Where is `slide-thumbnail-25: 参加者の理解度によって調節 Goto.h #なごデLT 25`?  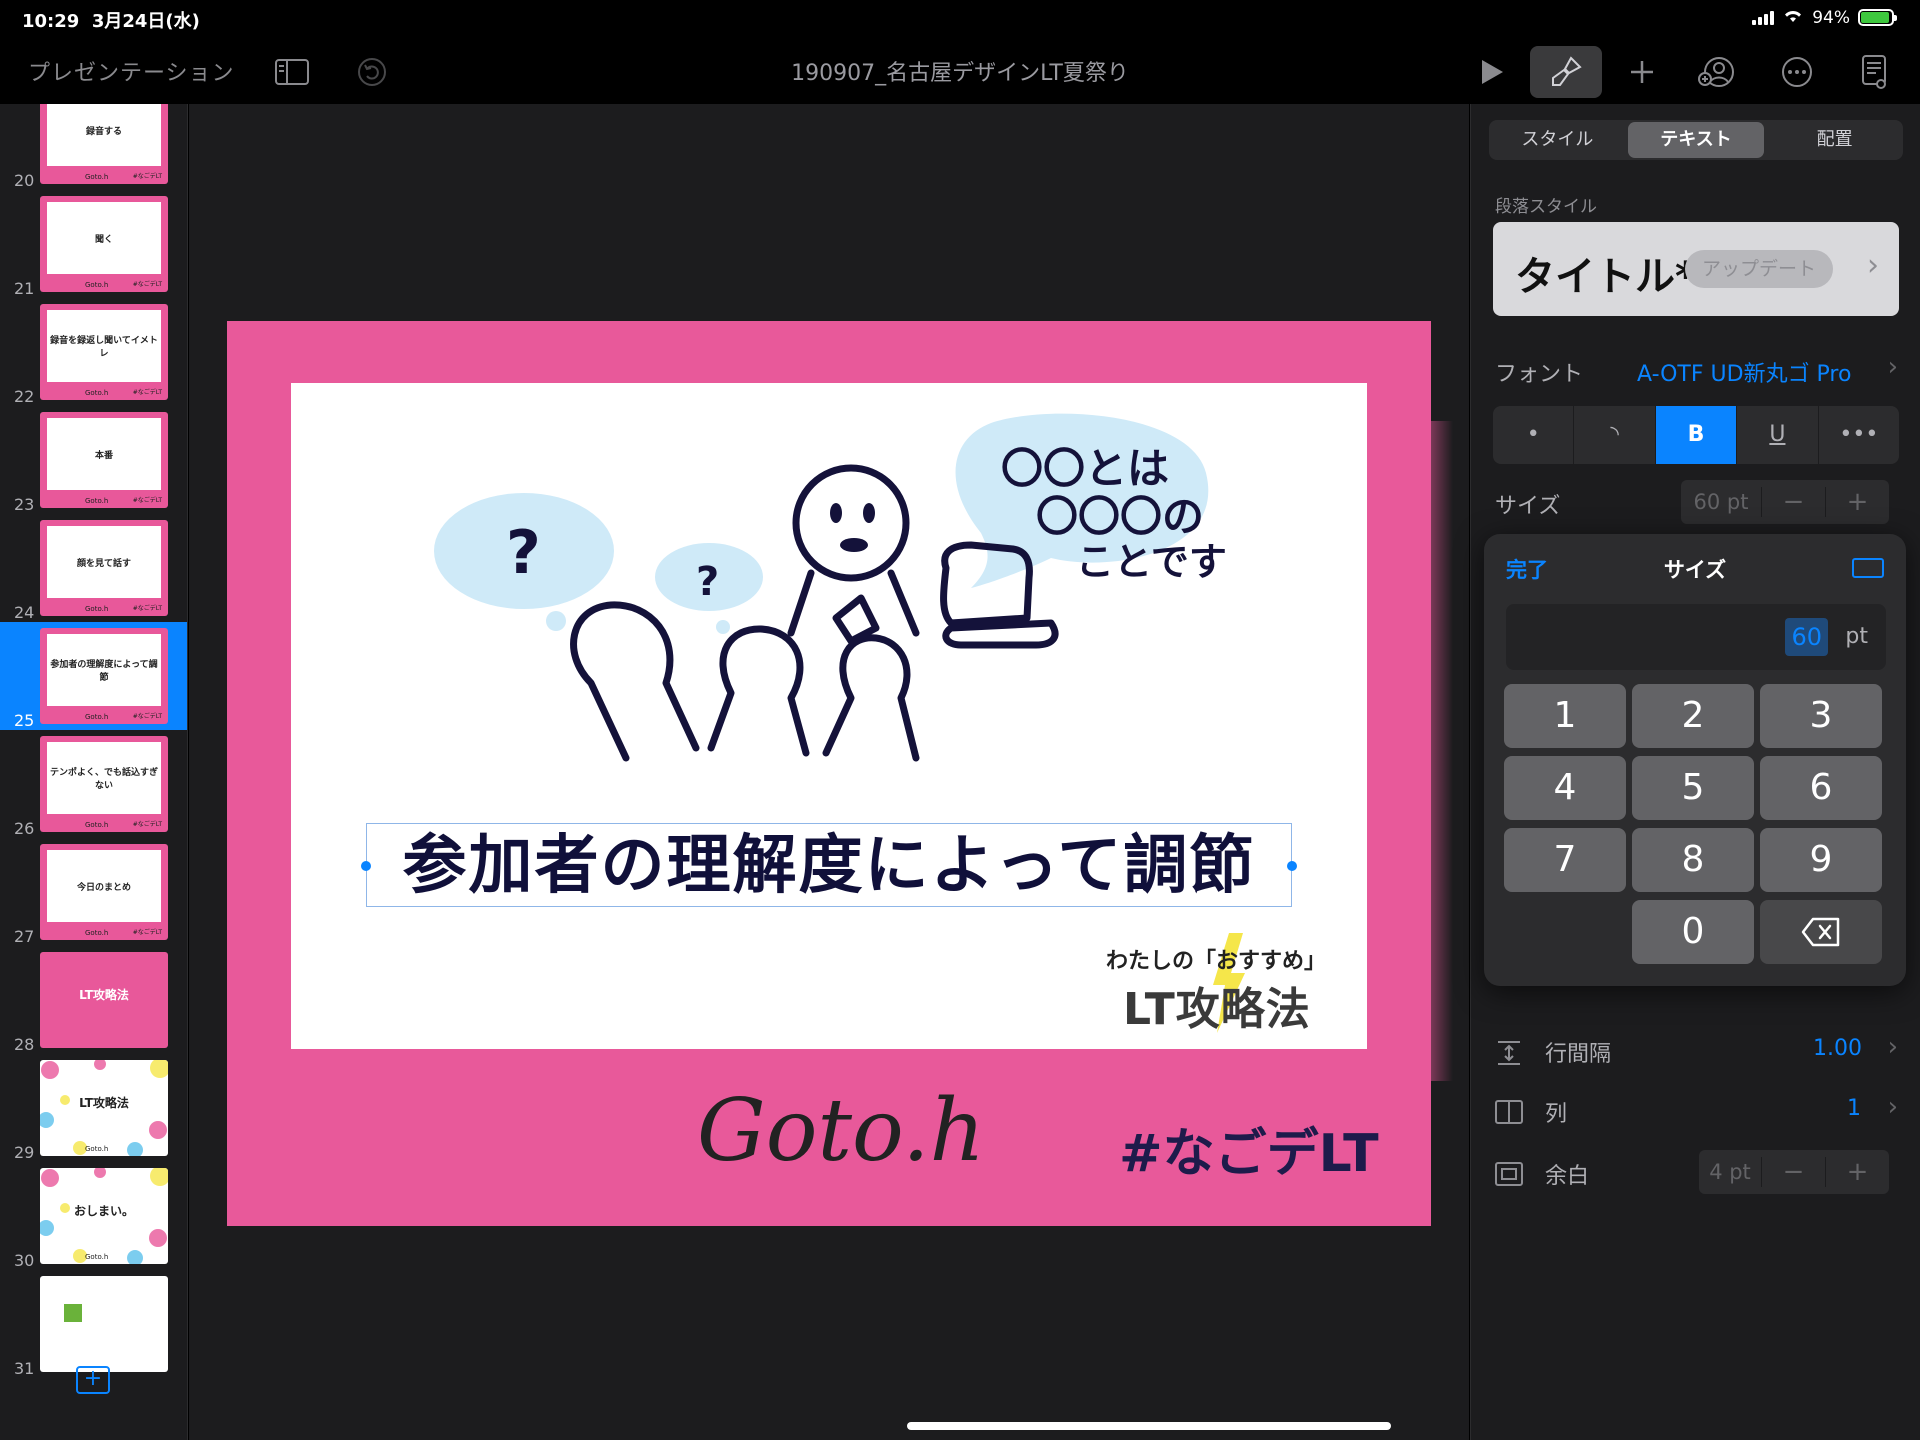 slide-thumbnail-25: 参加者の理解度によって調節 Goto.h #なごデLT 25 is located at coordinates (93, 676).